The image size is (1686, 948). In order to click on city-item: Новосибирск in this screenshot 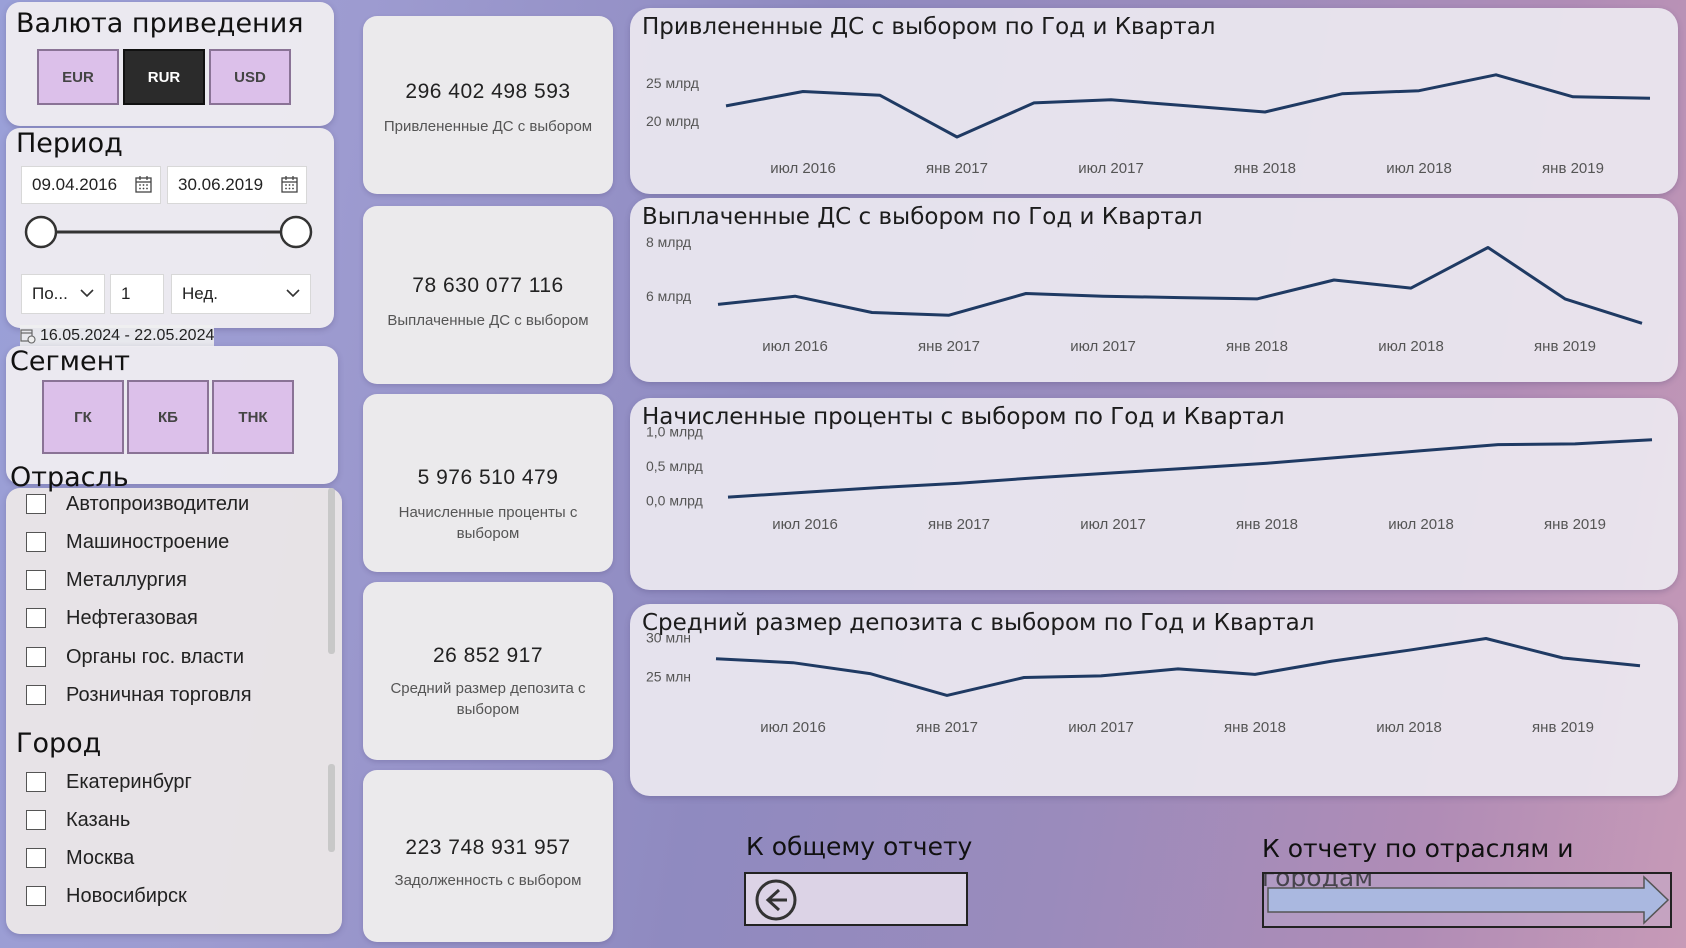, I will do `click(106, 896)`.